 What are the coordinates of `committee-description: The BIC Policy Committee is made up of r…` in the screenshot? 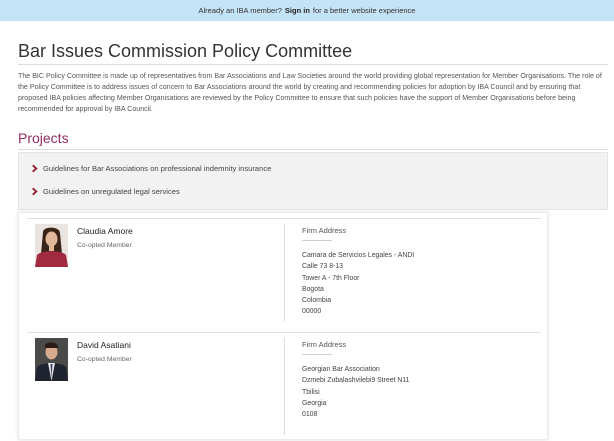 It's located at (310, 92).